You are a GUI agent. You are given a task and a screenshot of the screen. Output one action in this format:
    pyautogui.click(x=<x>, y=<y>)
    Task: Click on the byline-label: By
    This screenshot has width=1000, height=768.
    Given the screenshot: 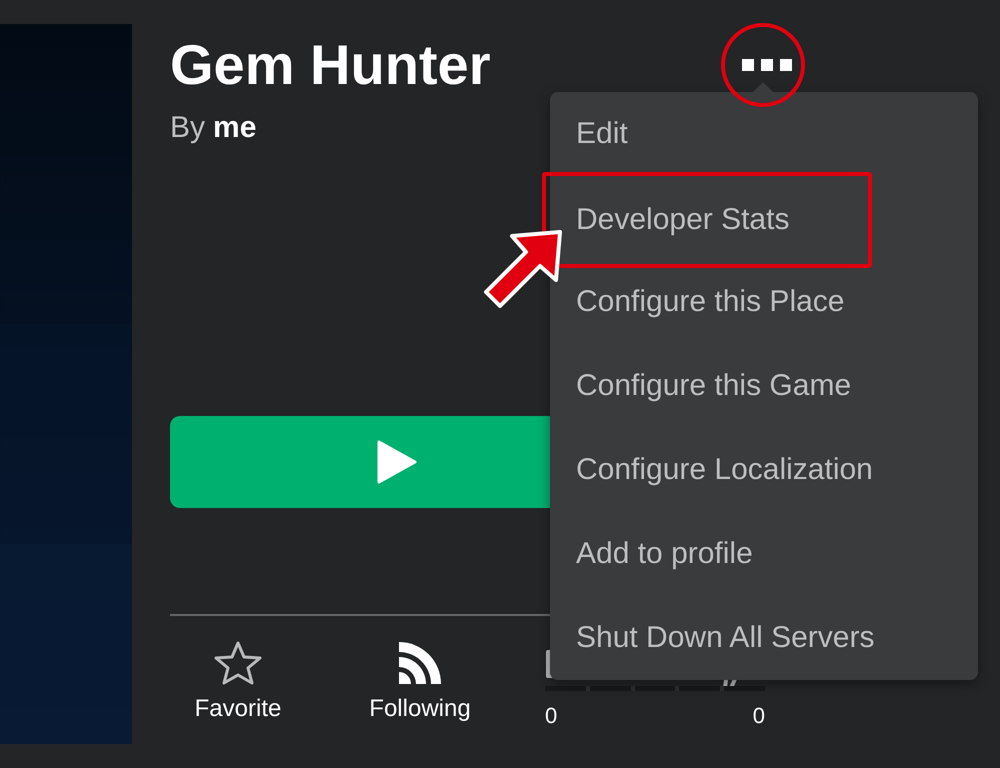 What is the action you would take?
    pyautogui.click(x=188, y=128)
    